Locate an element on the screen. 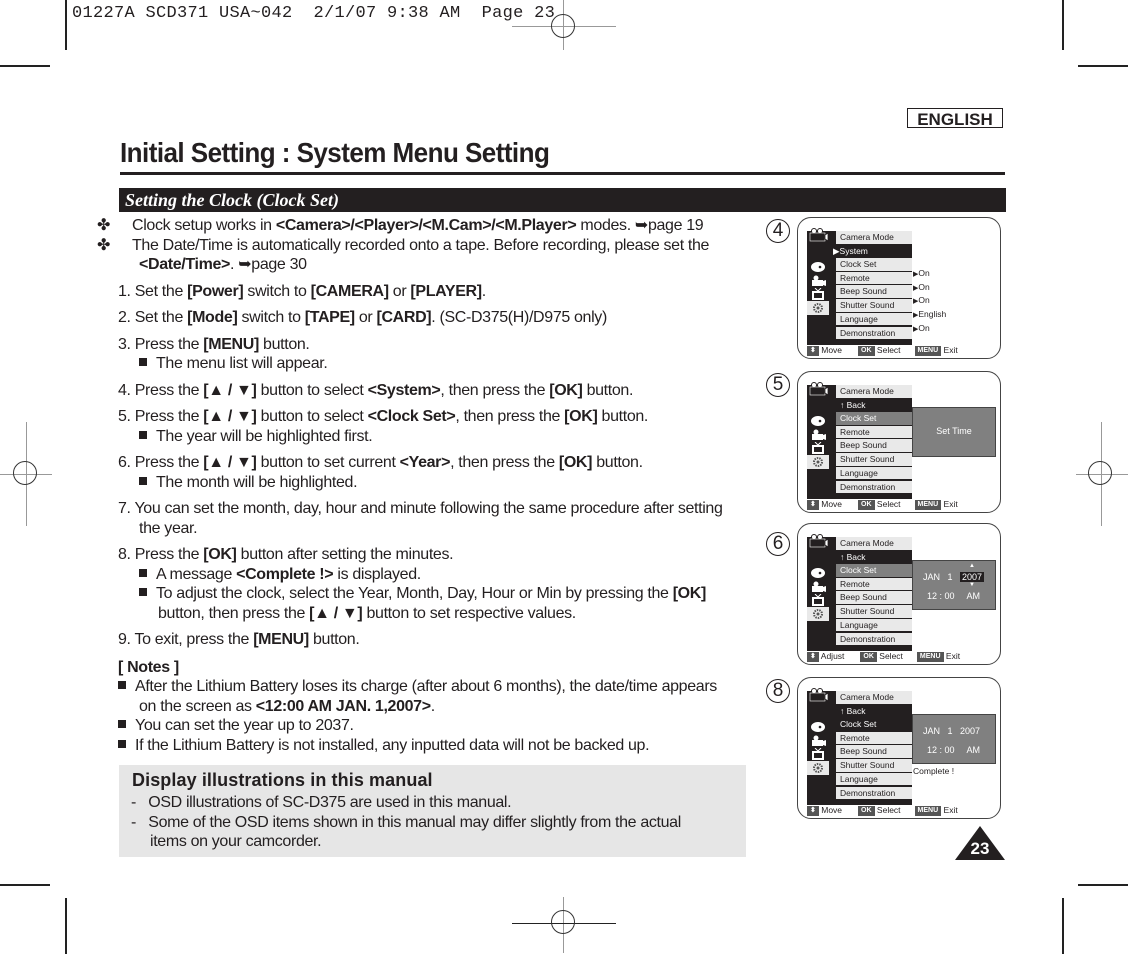 The height and width of the screenshot is (954, 1128). osd-clock-box: JAN 1 2007 12 : 00 AM is located at coordinates (954, 739).